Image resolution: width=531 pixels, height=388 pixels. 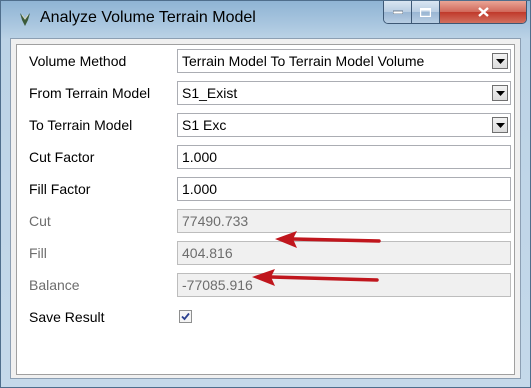 I want to click on row-cut: Cut 77490.733, so click(x=265, y=221).